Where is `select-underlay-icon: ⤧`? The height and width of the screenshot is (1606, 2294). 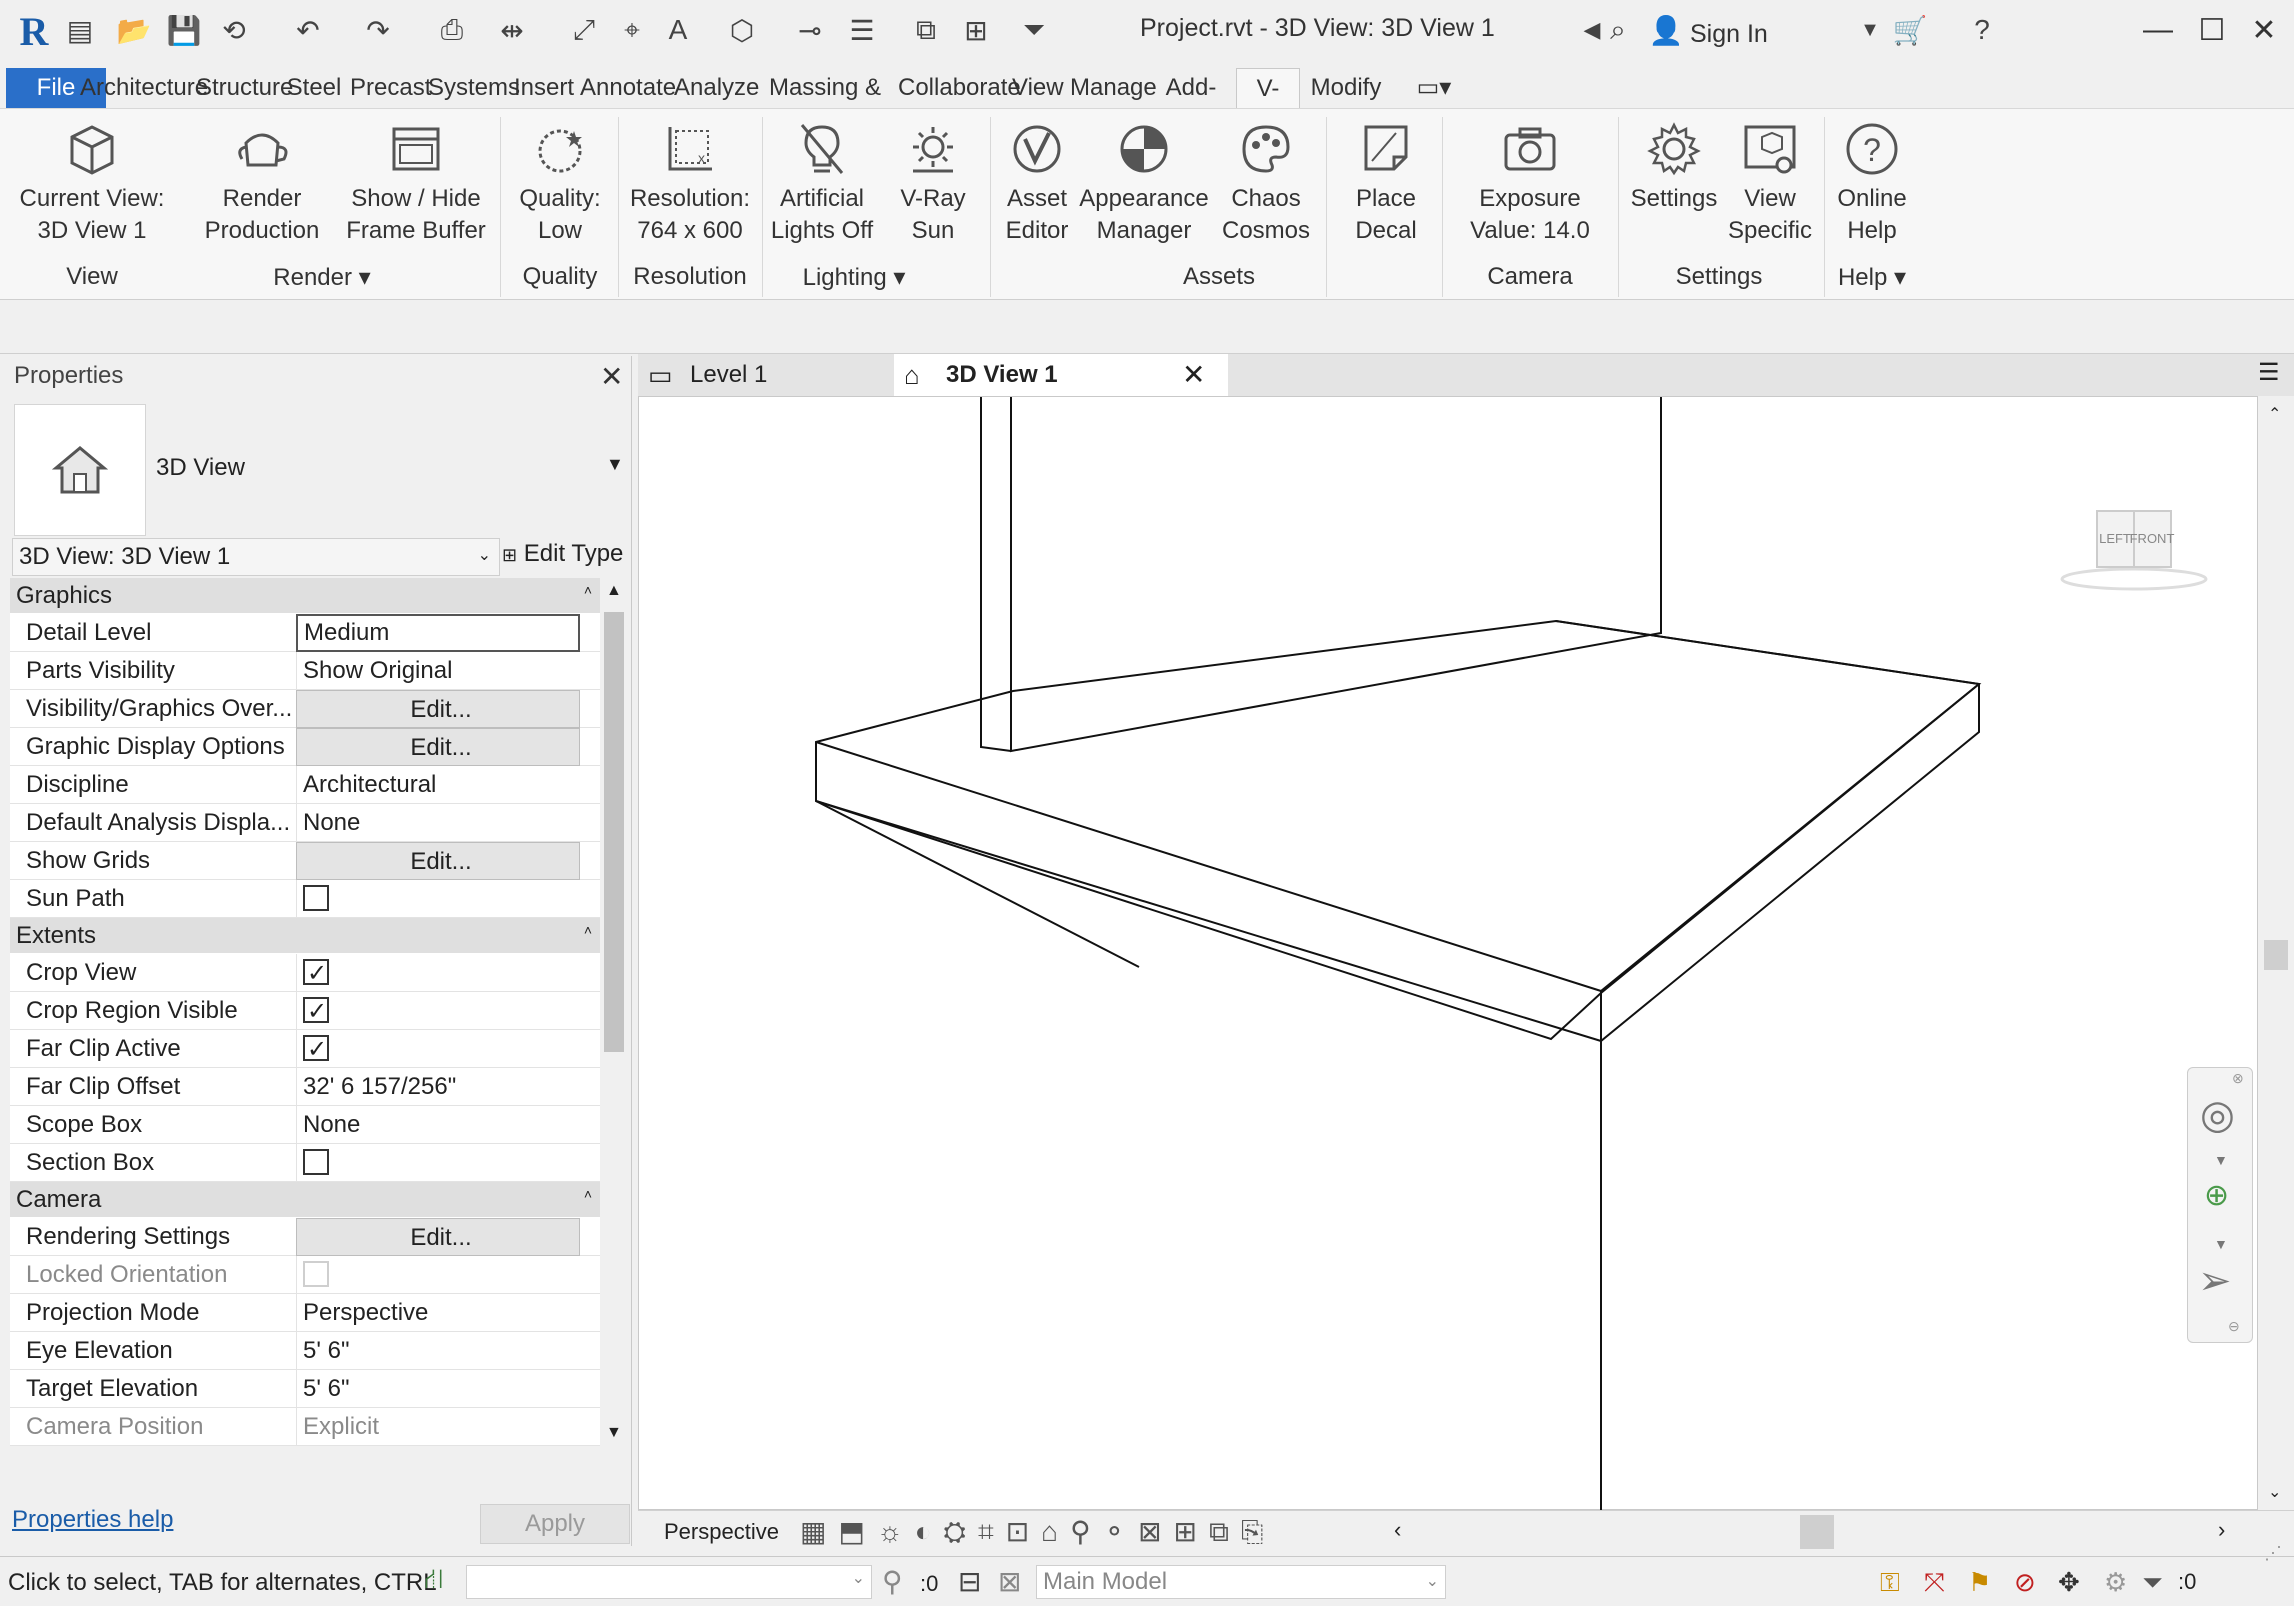 select-underlay-icon: ⤧ is located at coordinates (1934, 1583).